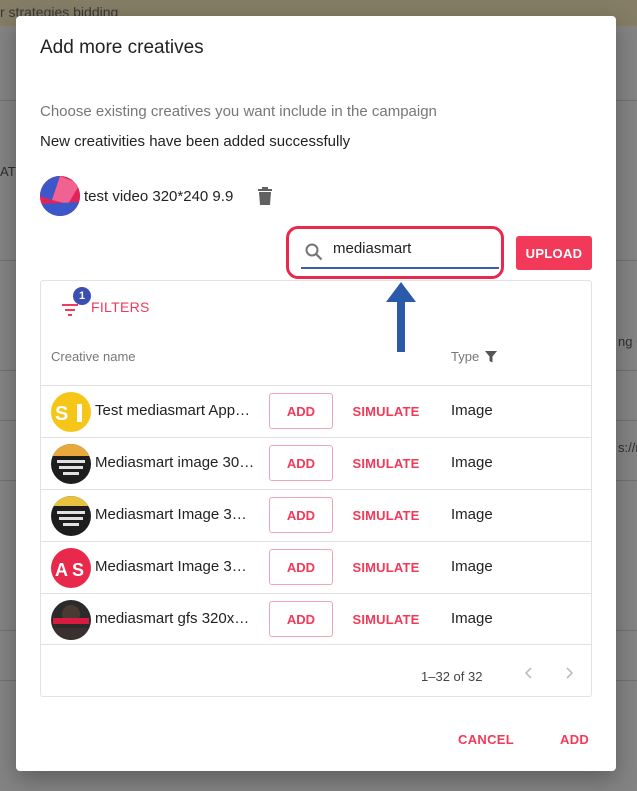  What do you see at coordinates (314, 254) in the screenshot?
I see `search-icon` at bounding box center [314, 254].